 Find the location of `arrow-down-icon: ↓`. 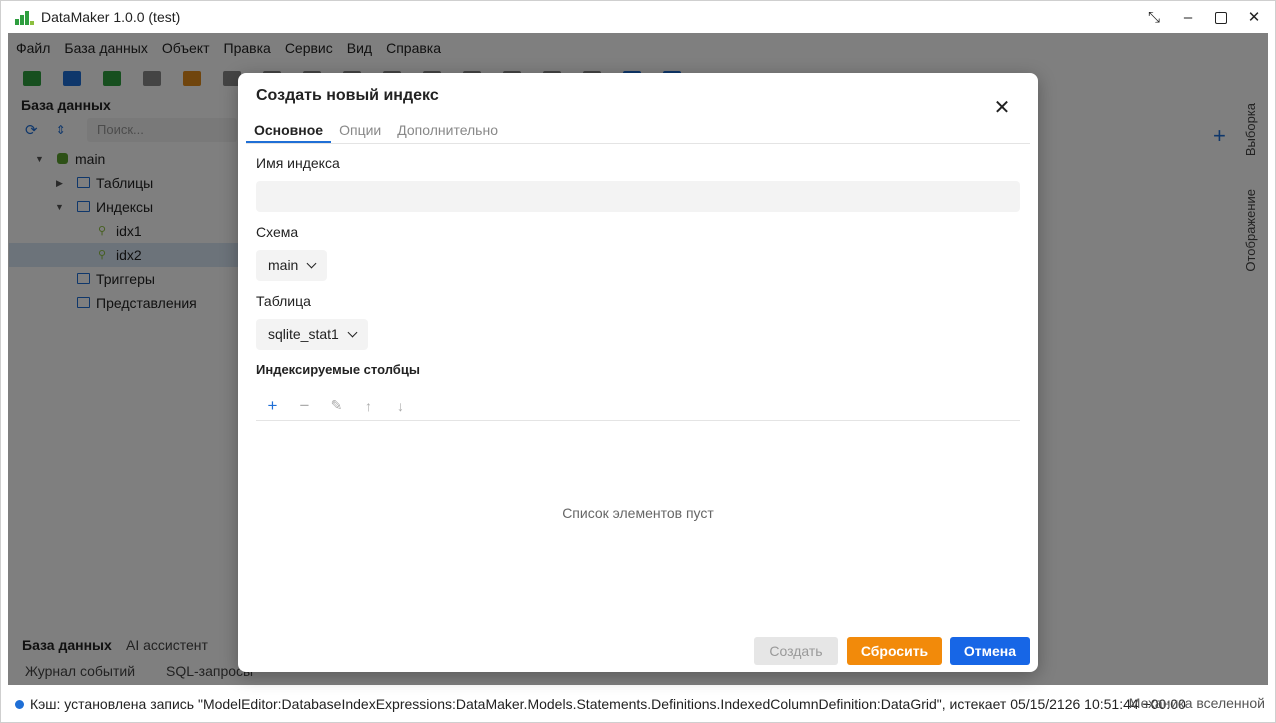

arrow-down-icon: ↓ is located at coordinates (400, 406).